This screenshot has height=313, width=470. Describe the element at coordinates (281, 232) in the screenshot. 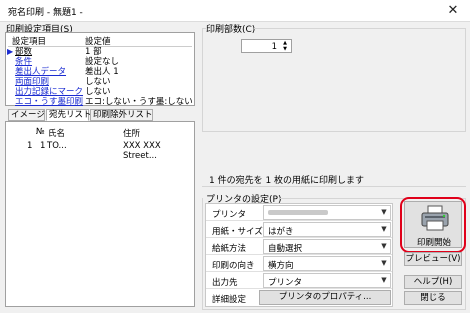

I see `paper-size-value: はがき` at that location.